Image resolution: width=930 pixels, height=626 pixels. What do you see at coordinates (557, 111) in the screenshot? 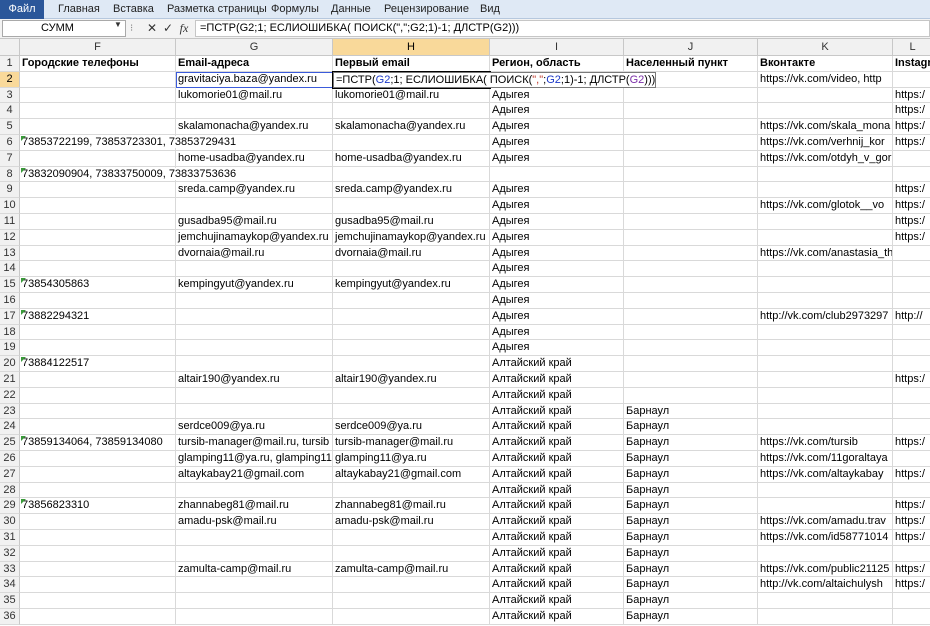
I see `cell-i4: Адыгея` at bounding box center [557, 111].